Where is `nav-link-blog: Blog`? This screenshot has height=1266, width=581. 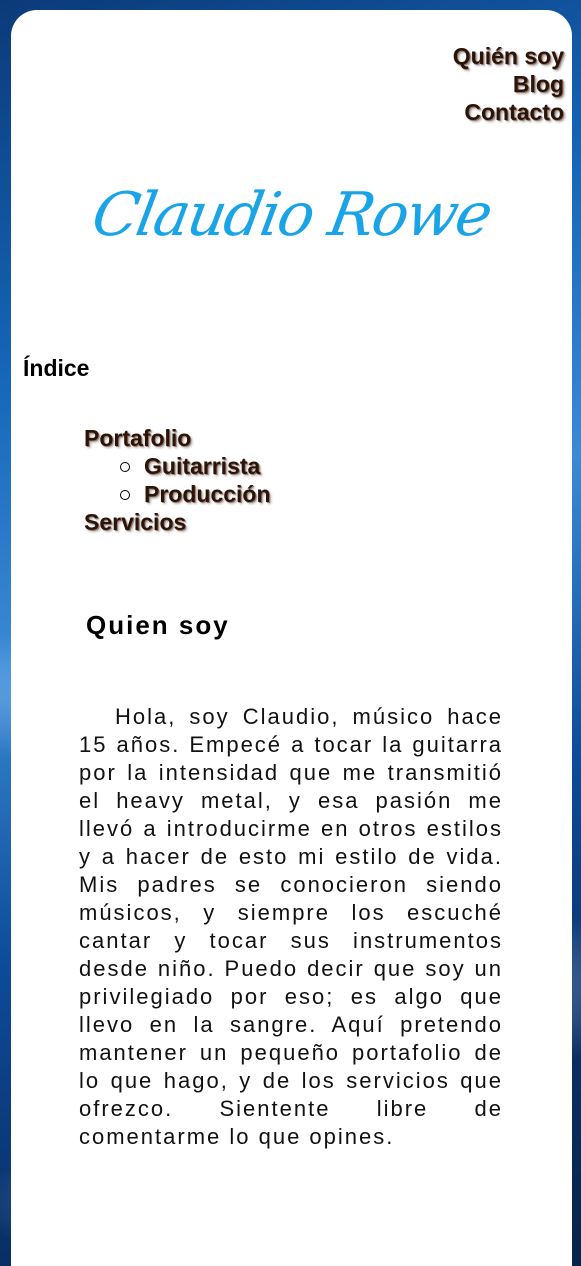 nav-link-blog: Blog is located at coordinates (508, 84).